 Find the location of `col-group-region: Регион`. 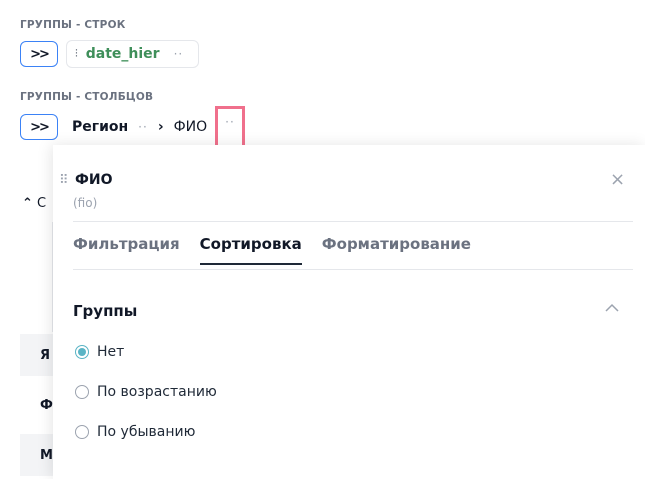

col-group-region: Регион is located at coordinates (100, 127).